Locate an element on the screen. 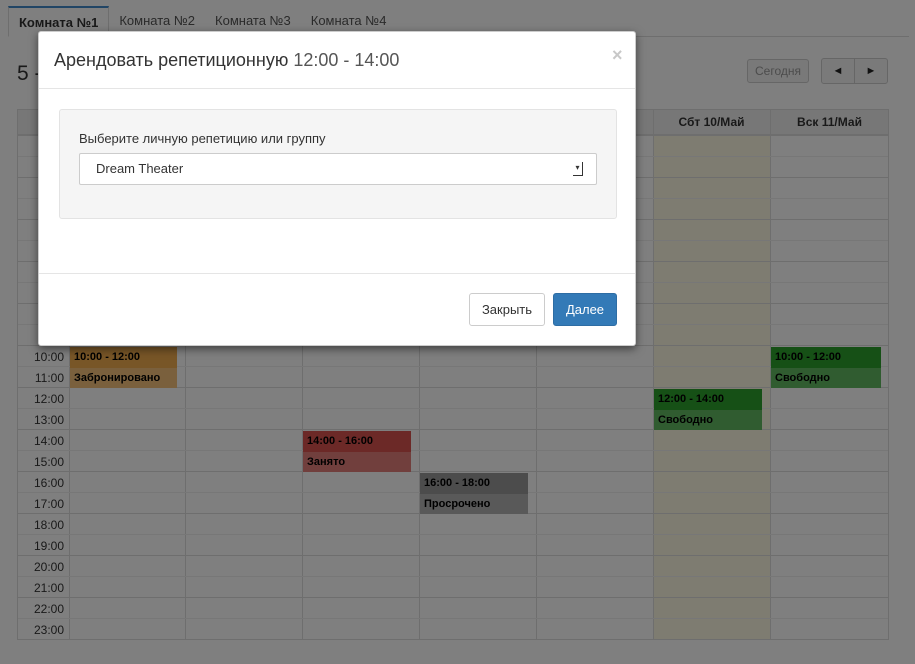 This screenshot has height=664, width=915. modal-footer: Закрыть Далее is located at coordinates (337, 310).